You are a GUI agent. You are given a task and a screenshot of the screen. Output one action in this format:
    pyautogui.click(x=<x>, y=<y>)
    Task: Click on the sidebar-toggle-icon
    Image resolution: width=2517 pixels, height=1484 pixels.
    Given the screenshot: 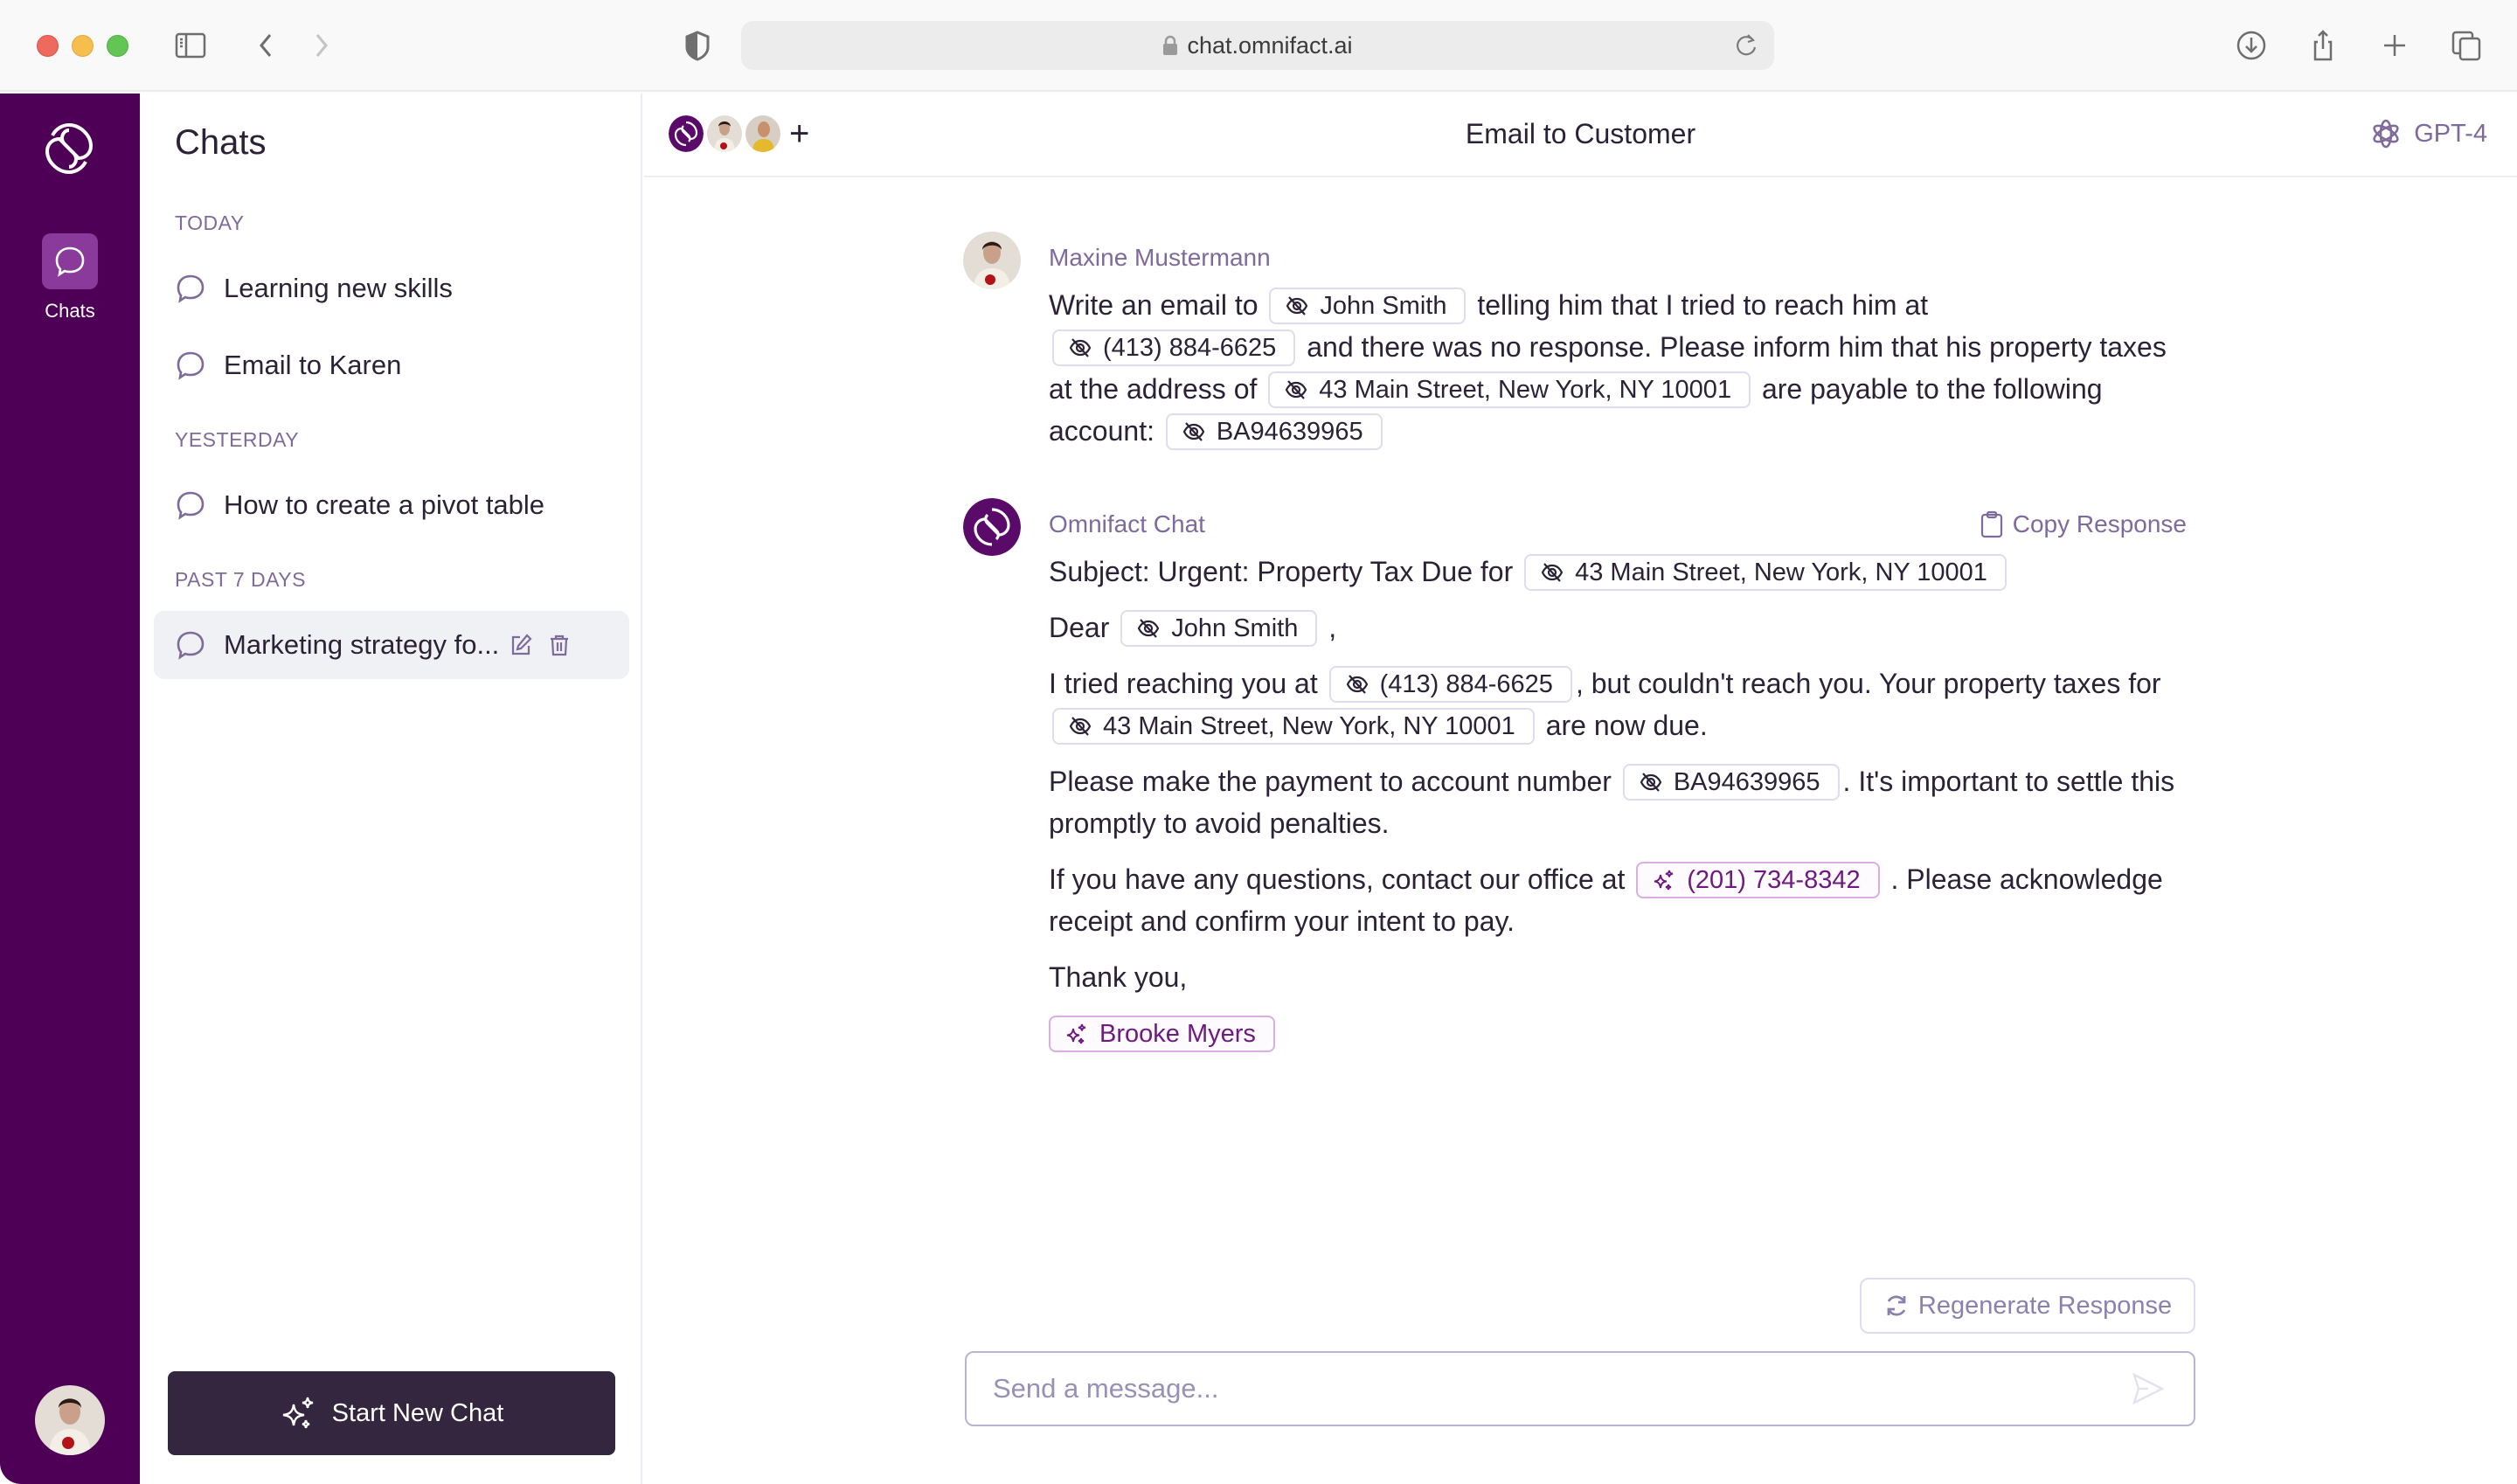 What is the action you would take?
    pyautogui.click(x=190, y=45)
    